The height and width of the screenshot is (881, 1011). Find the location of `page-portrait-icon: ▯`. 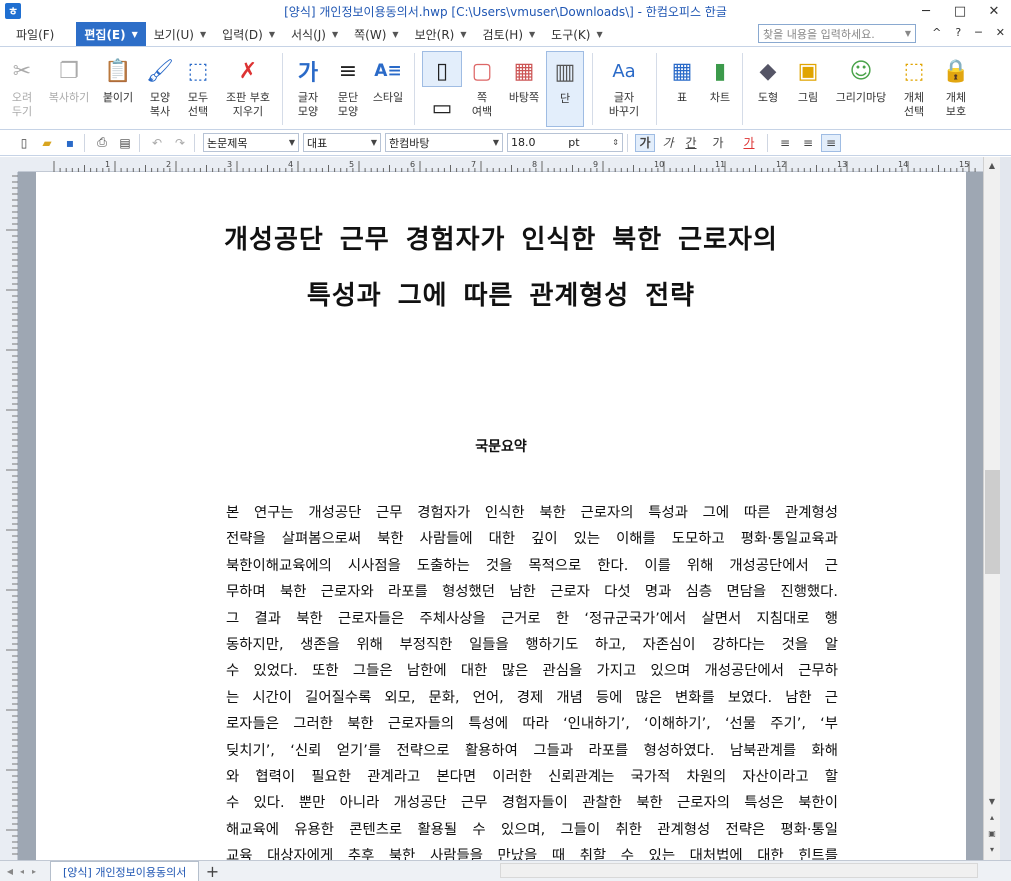

page-portrait-icon: ▯ is located at coordinates (442, 71).